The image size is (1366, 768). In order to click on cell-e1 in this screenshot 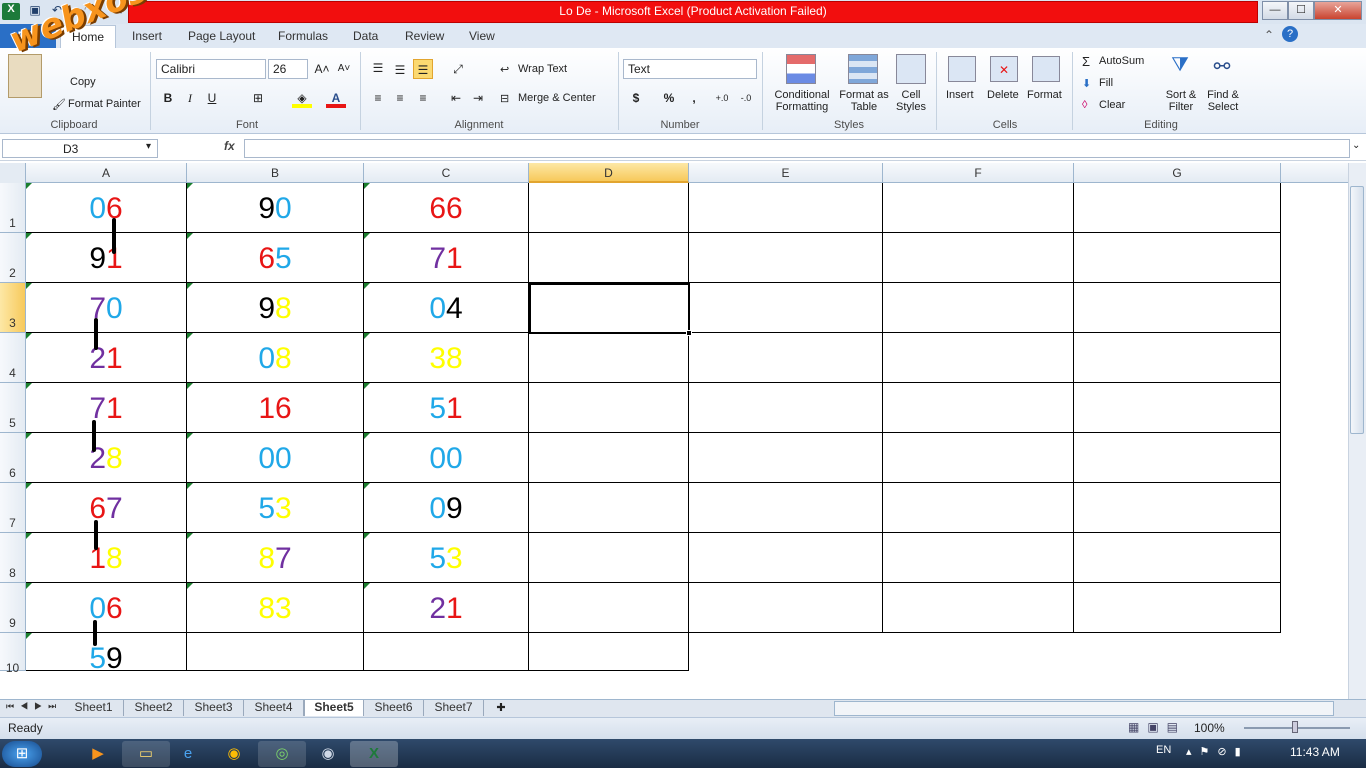, I will do `click(786, 208)`.